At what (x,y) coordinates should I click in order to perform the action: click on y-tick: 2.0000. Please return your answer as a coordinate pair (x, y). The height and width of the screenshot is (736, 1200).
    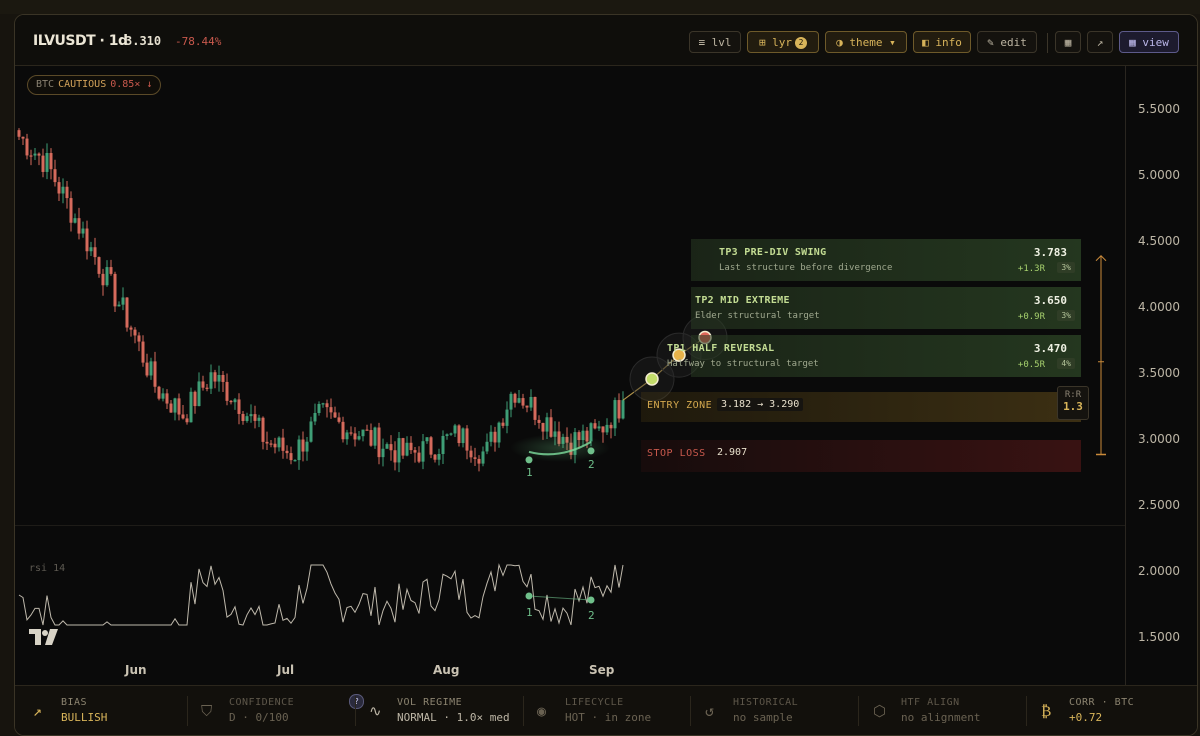
    Looking at the image, I should click on (1159, 571).